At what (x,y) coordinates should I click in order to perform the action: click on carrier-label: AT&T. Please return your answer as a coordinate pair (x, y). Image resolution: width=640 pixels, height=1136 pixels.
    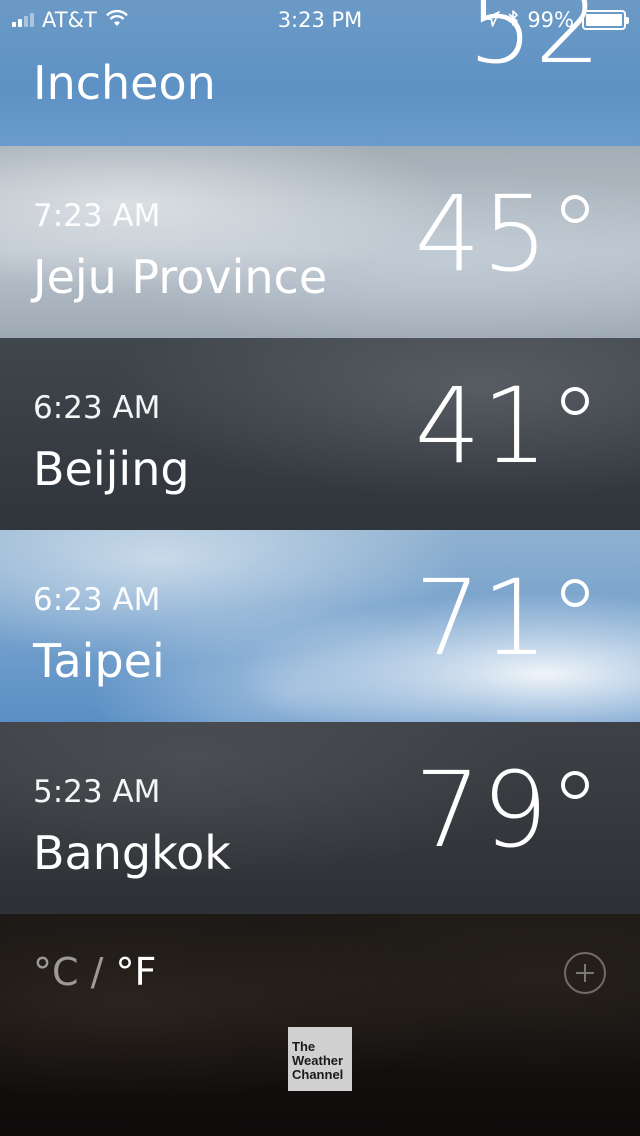
    Looking at the image, I should click on (69, 20).